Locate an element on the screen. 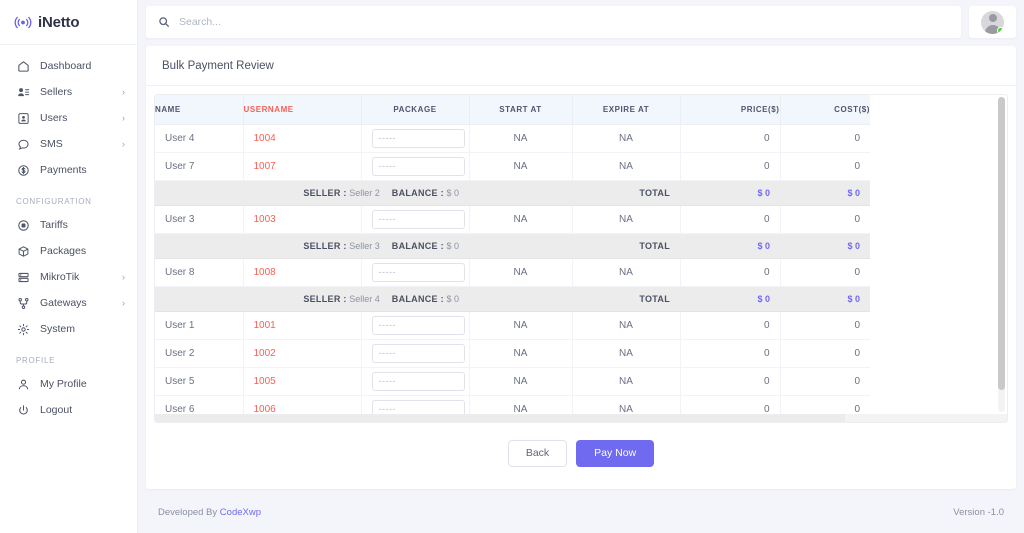 The image size is (1024, 533). total-price: $ 0 is located at coordinates (730, 246).